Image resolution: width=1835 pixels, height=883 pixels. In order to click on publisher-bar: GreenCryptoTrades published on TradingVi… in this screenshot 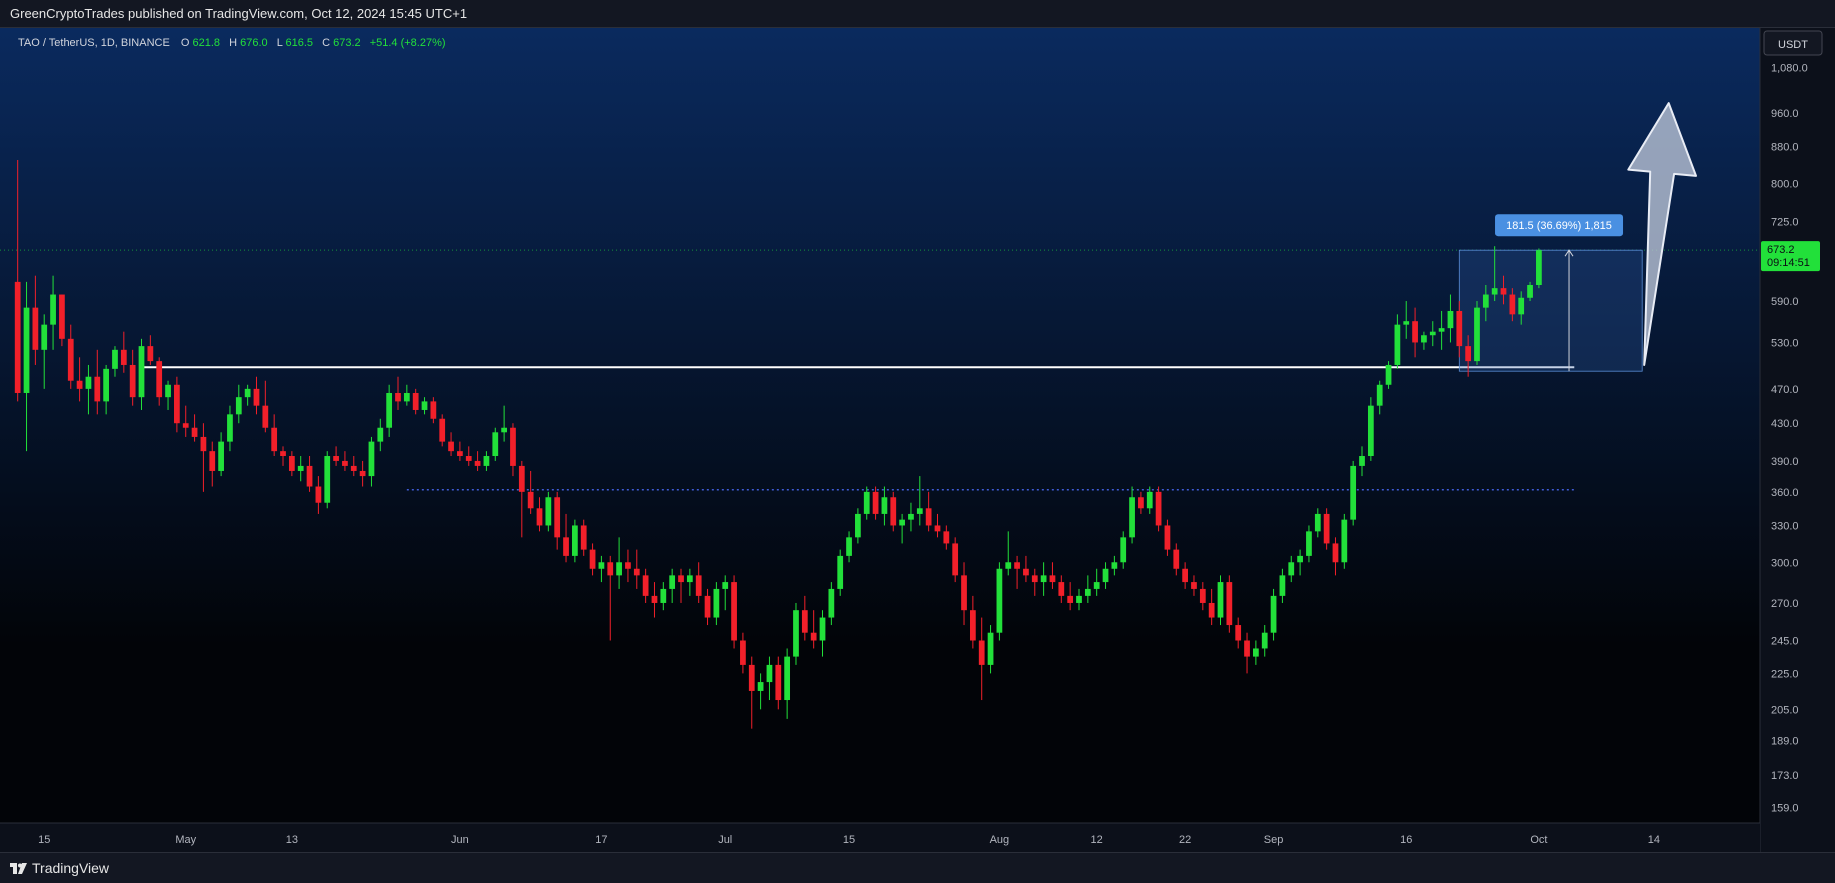, I will do `click(917, 14)`.